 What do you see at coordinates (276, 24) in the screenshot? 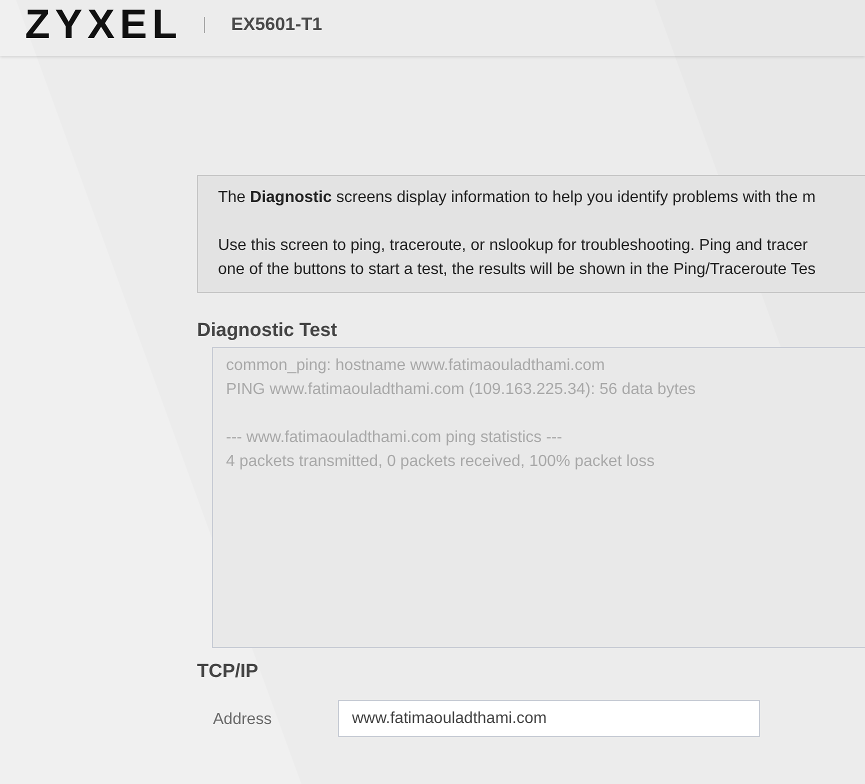
I see `model-name: EX5601-T1` at bounding box center [276, 24].